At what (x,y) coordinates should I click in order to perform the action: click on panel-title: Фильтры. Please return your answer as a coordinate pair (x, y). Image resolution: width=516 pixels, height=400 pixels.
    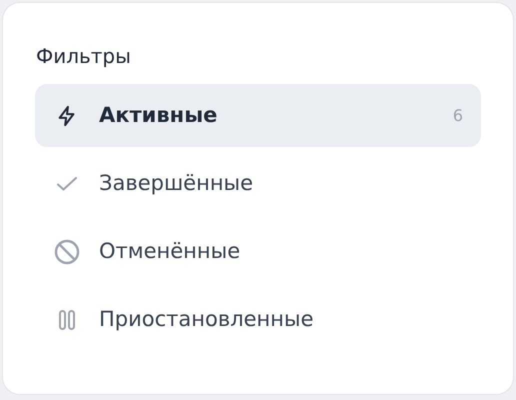
    Looking at the image, I should click on (84, 56).